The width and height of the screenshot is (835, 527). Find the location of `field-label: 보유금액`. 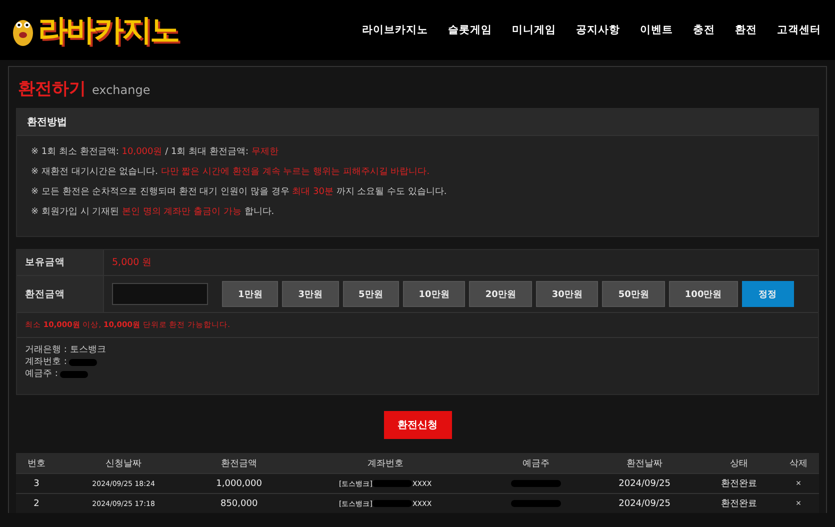

field-label: 보유금액 is located at coordinates (45, 262).